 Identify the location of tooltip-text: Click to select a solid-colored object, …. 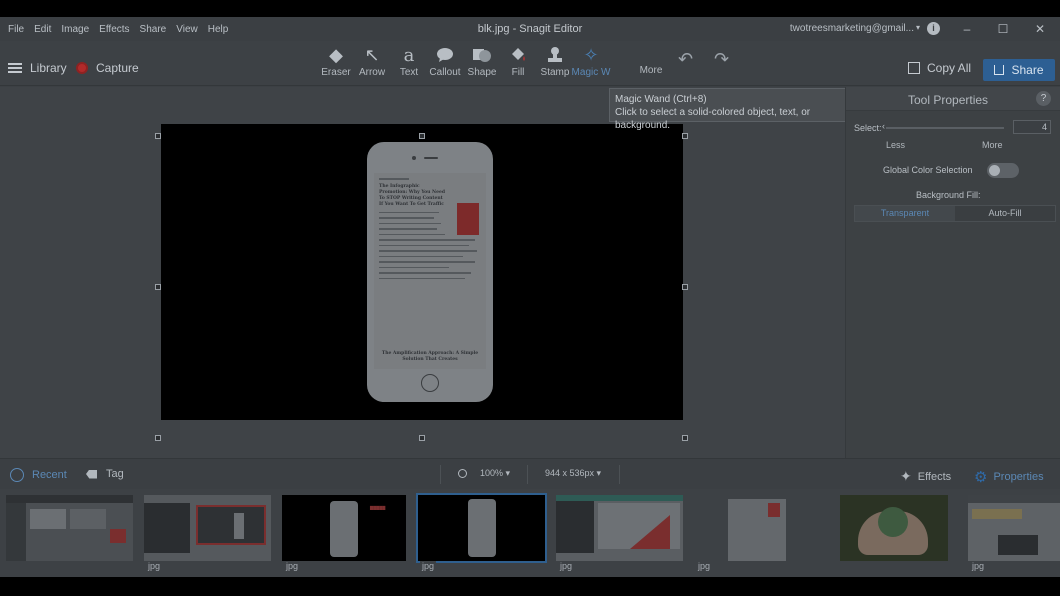
(713, 119).